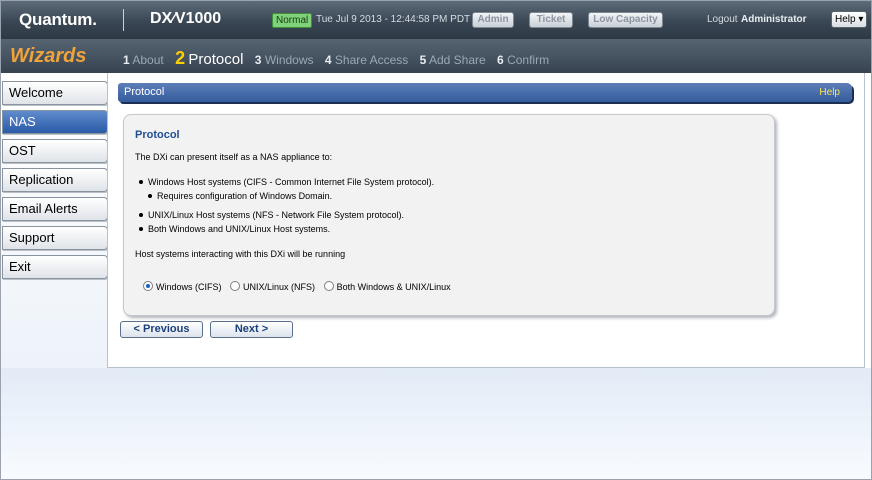 The image size is (872, 480). Describe the element at coordinates (774, 19) in the screenshot. I see `current-user: Administrator` at that location.